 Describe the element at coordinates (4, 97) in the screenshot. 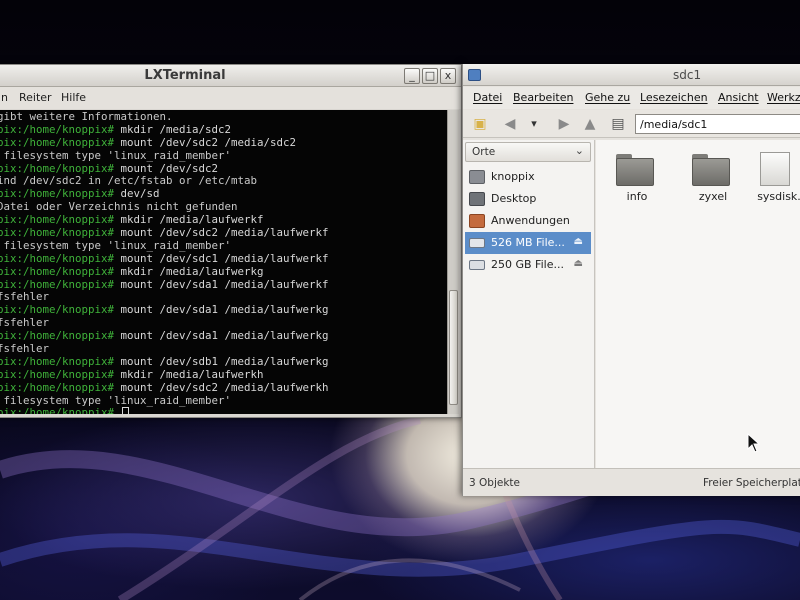

I see `menu-item-bearbeiten: n` at that location.